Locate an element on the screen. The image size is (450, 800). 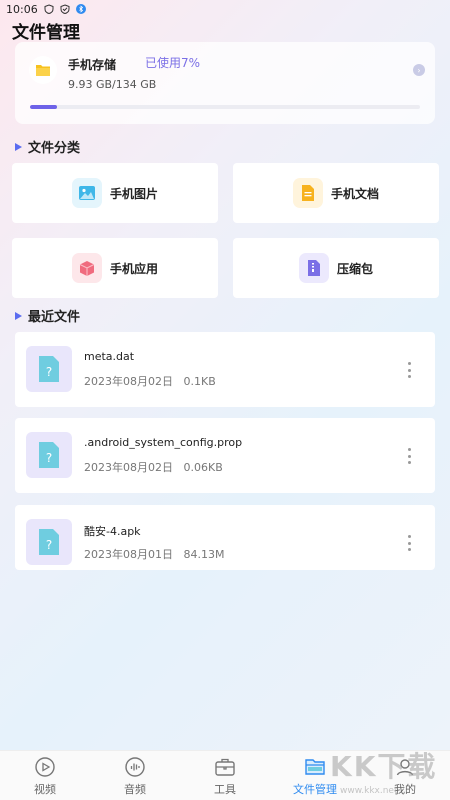
storage-card: 手机存储 已使用7% 9.93 GB/134 GB › is located at coordinates (225, 83).